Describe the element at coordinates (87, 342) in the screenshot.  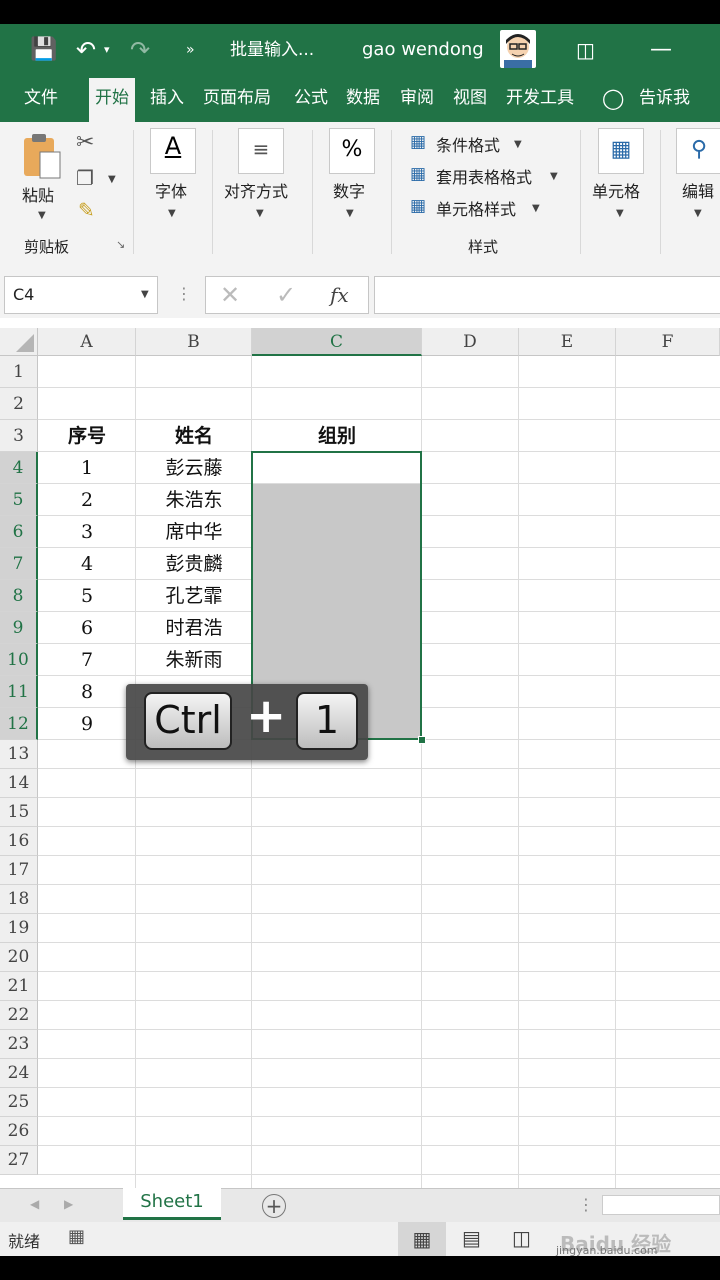
I see `column-header-a: A` at that location.